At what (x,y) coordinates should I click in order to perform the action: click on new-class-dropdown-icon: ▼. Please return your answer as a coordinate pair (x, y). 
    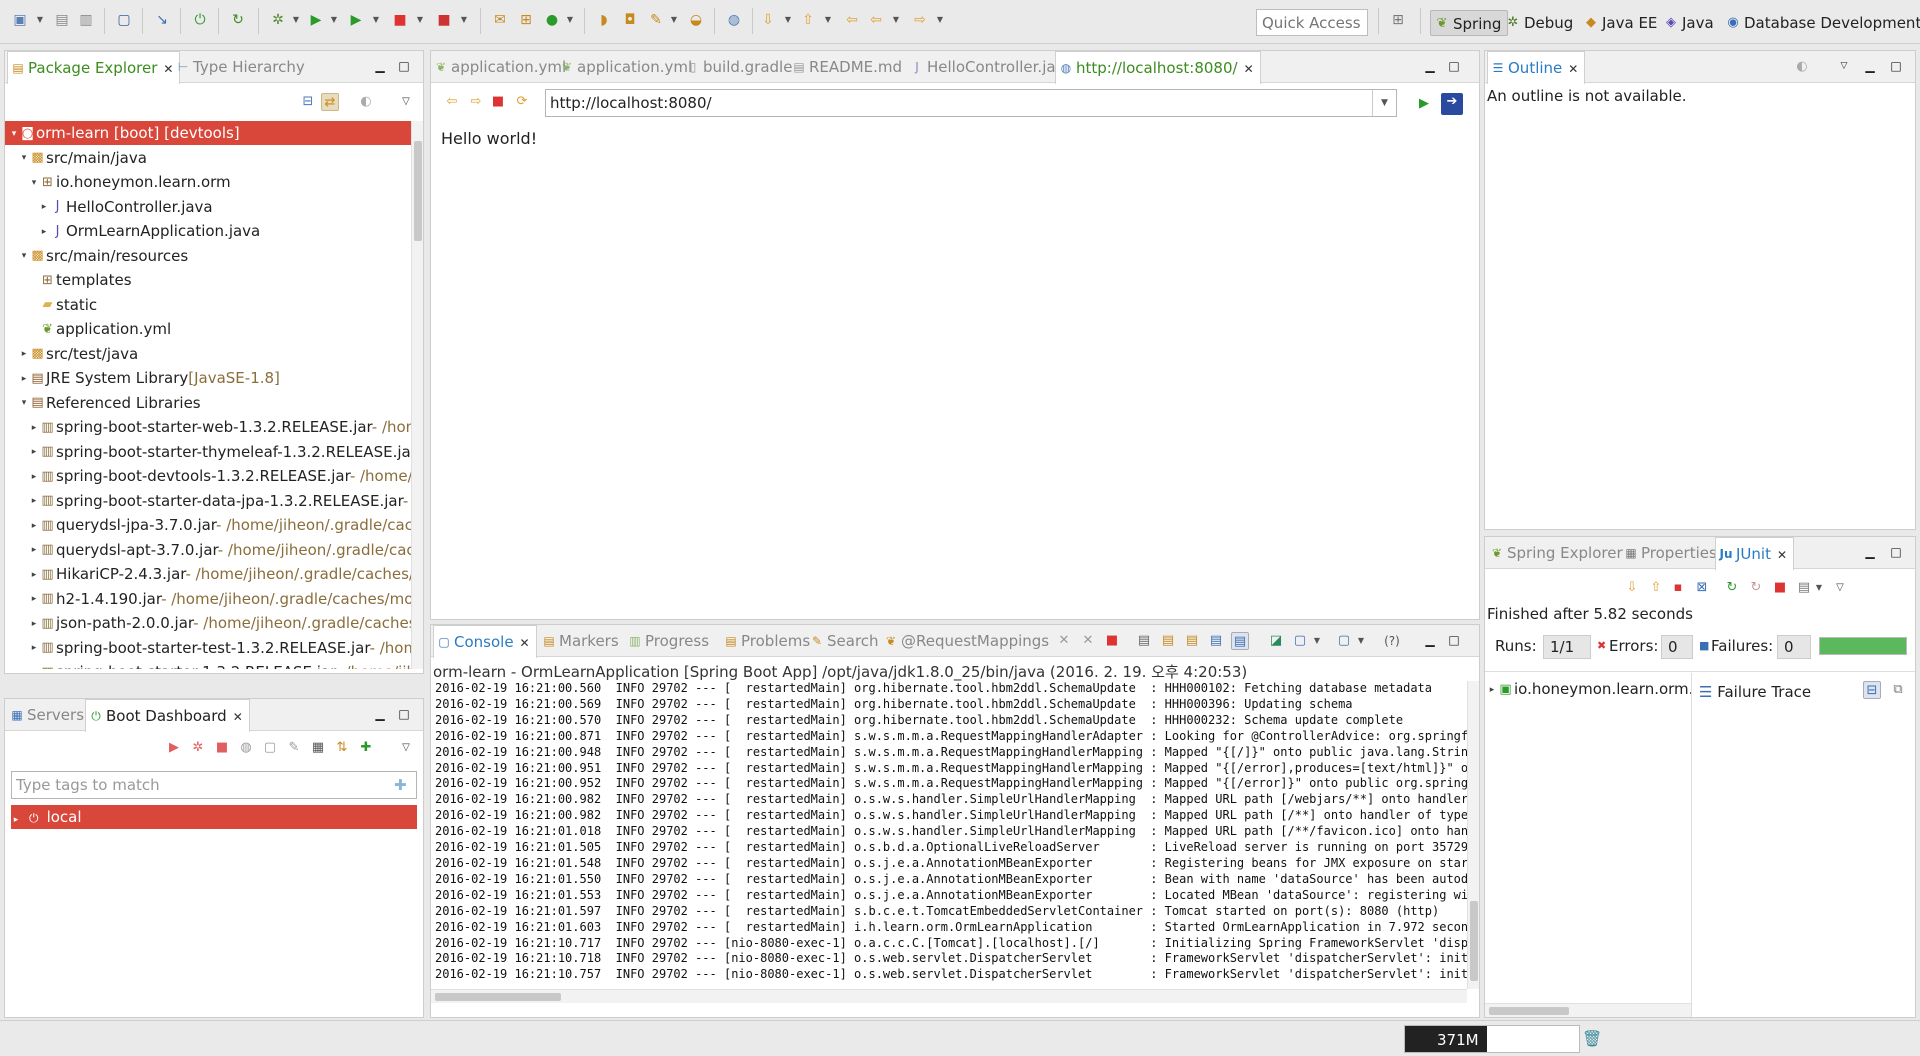
    Looking at the image, I should click on (570, 20).